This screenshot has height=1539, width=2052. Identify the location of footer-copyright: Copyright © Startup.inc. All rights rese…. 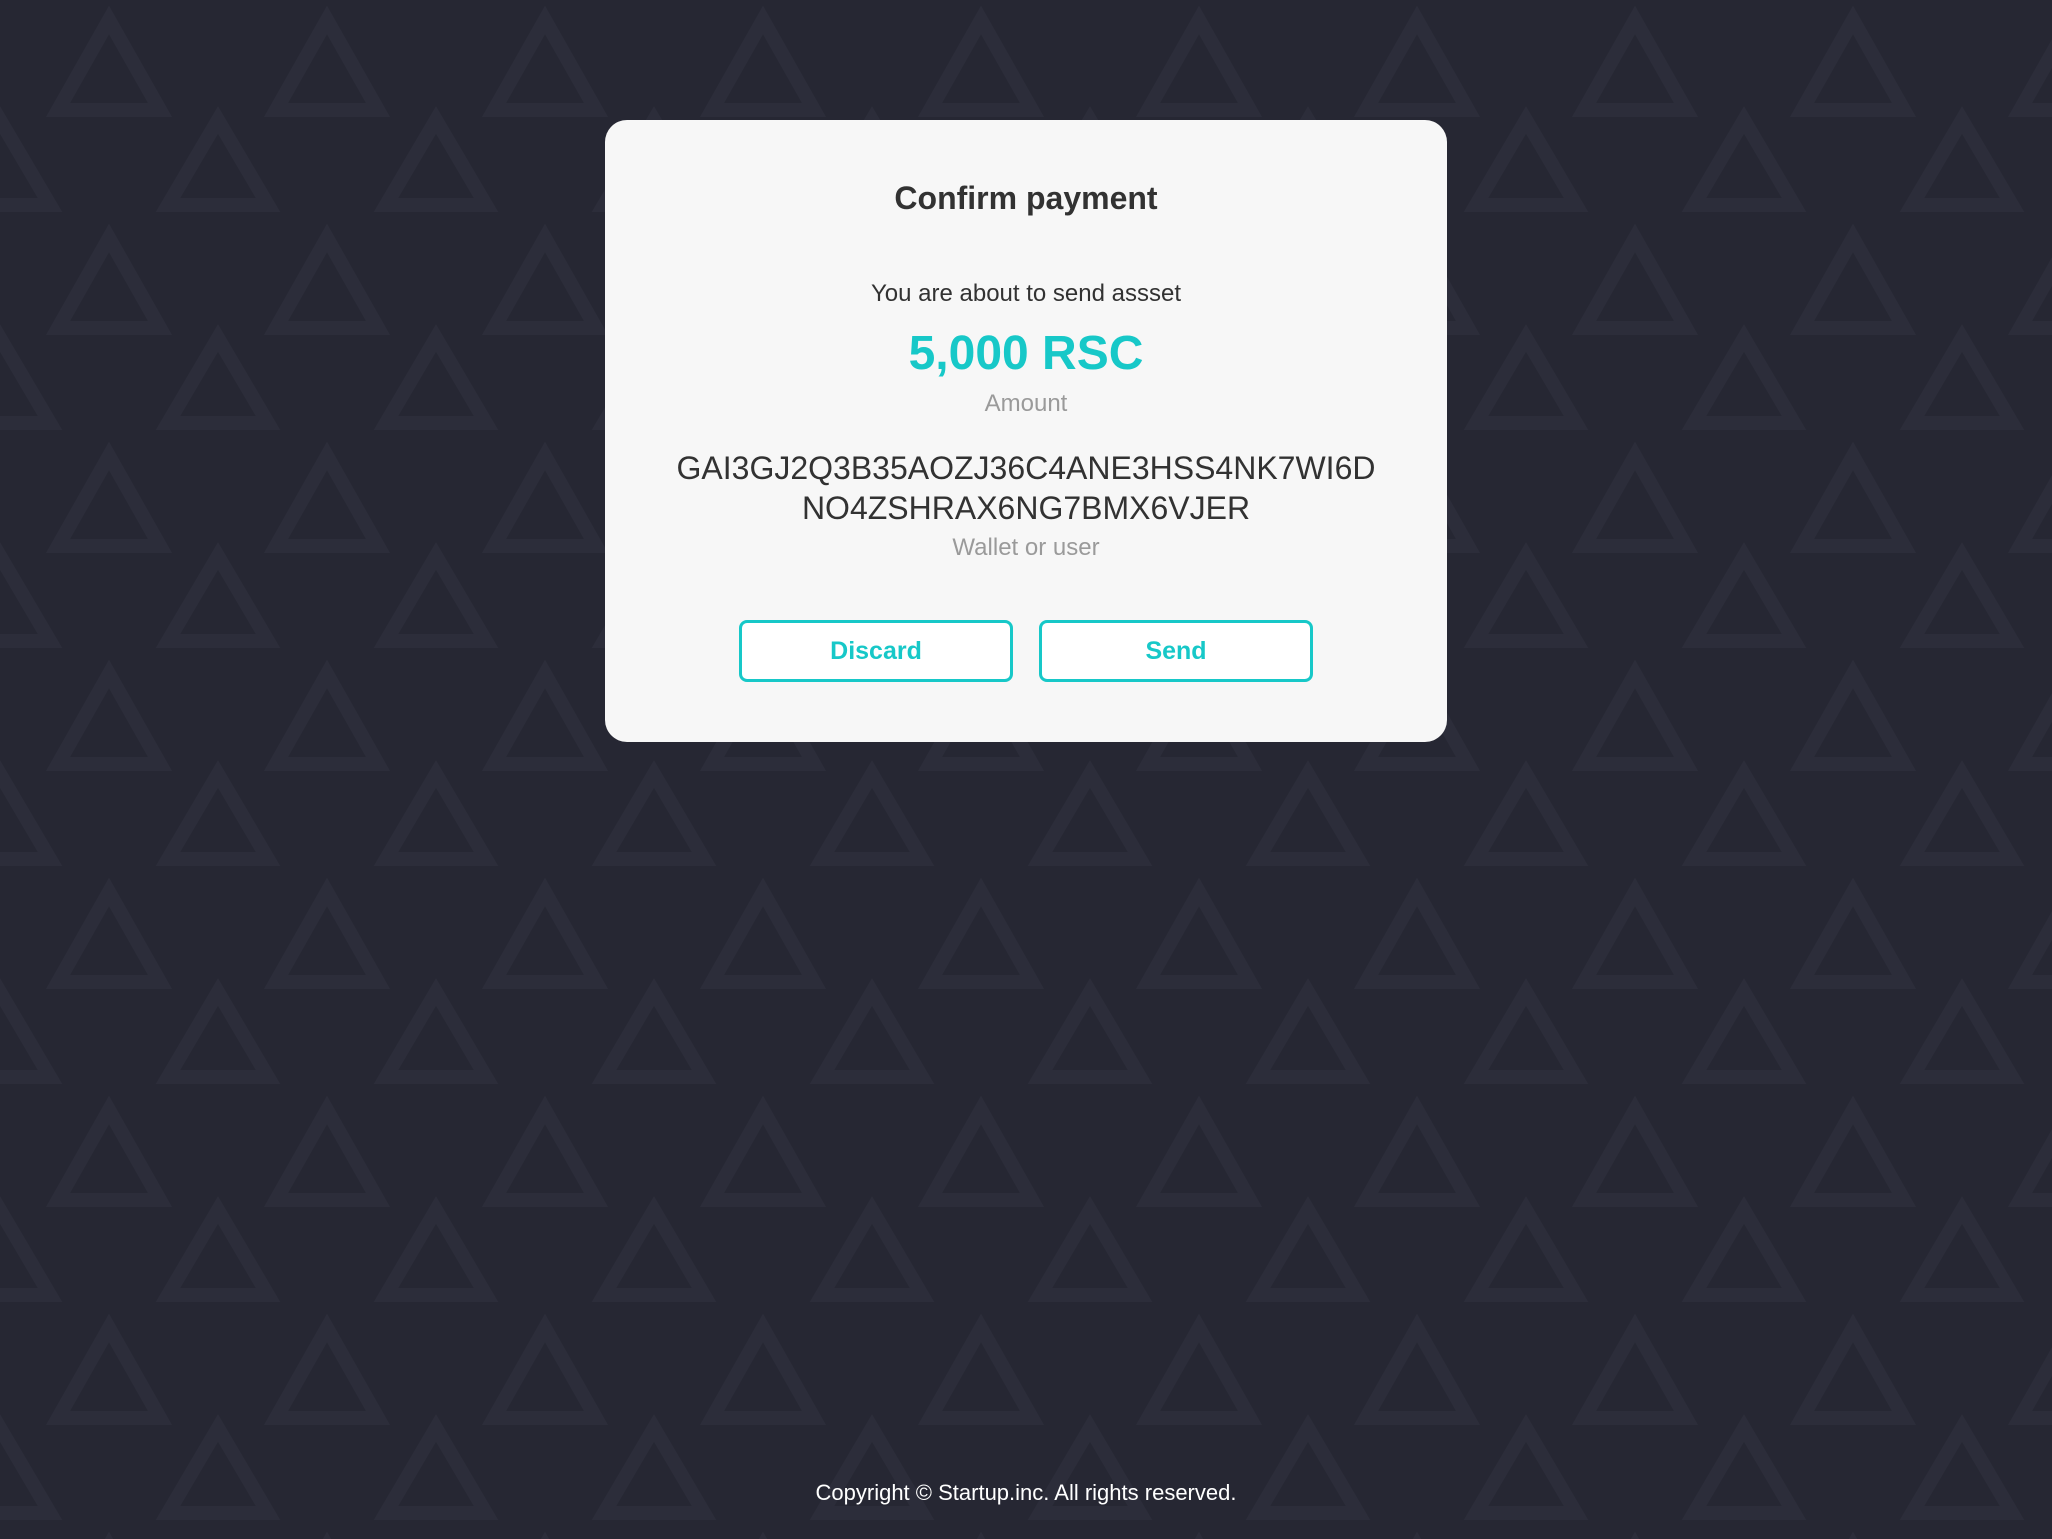
(1026, 1492).